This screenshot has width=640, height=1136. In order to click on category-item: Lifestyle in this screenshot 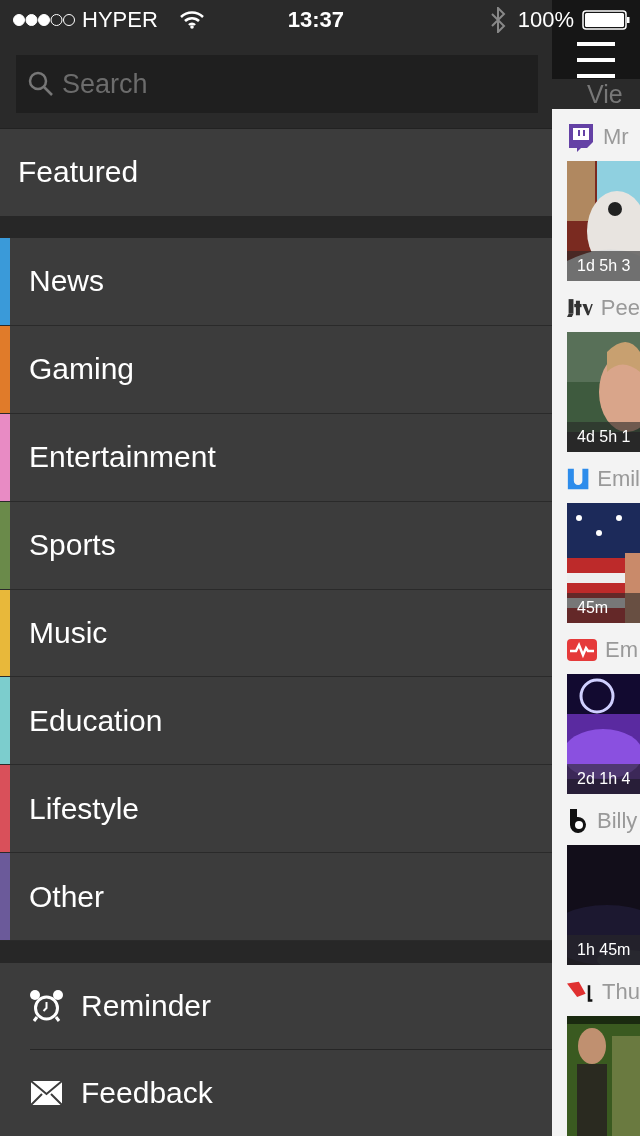, I will do `click(84, 808)`.